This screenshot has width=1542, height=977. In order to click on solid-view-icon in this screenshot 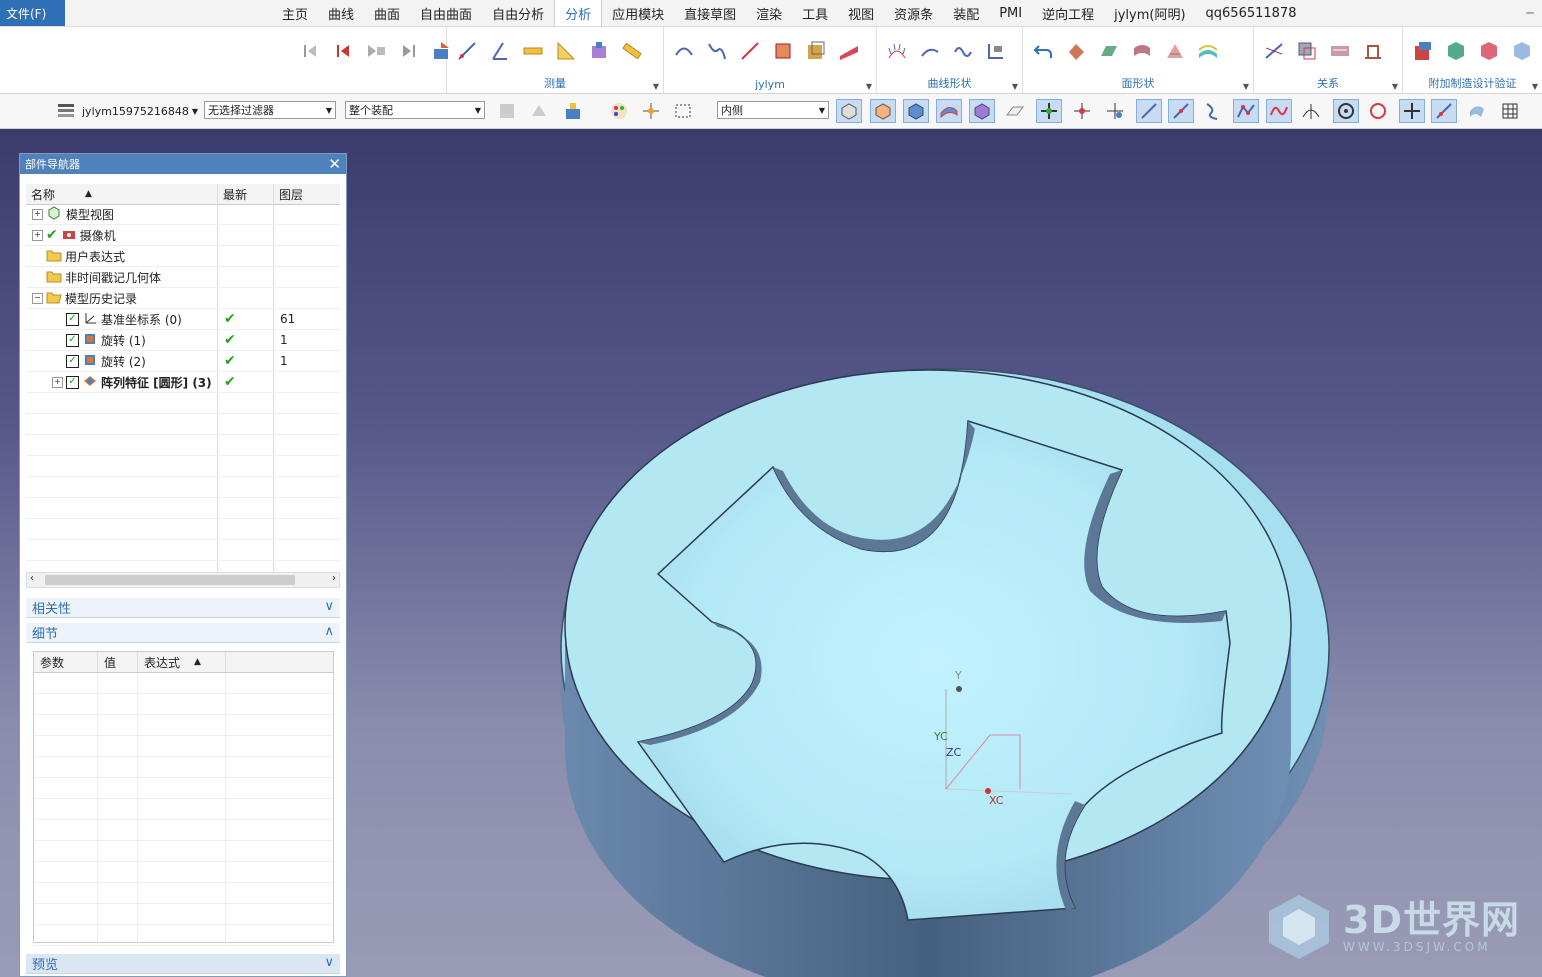, I will do `click(916, 111)`.